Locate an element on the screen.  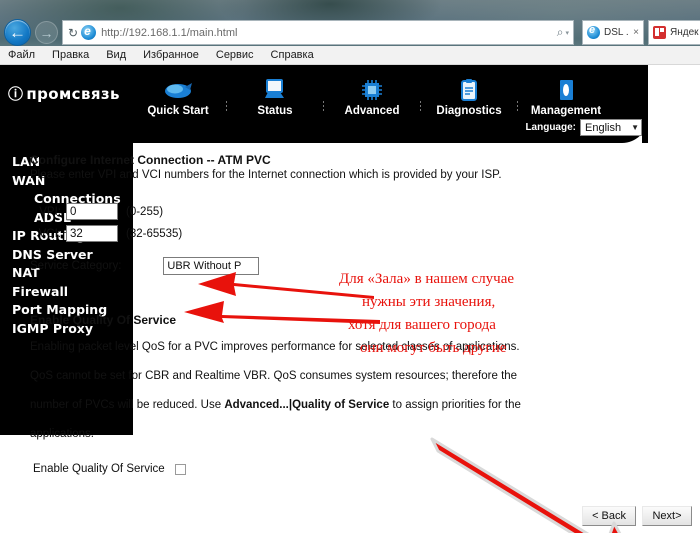
qos-checkbox is located at coordinates (180, 469).